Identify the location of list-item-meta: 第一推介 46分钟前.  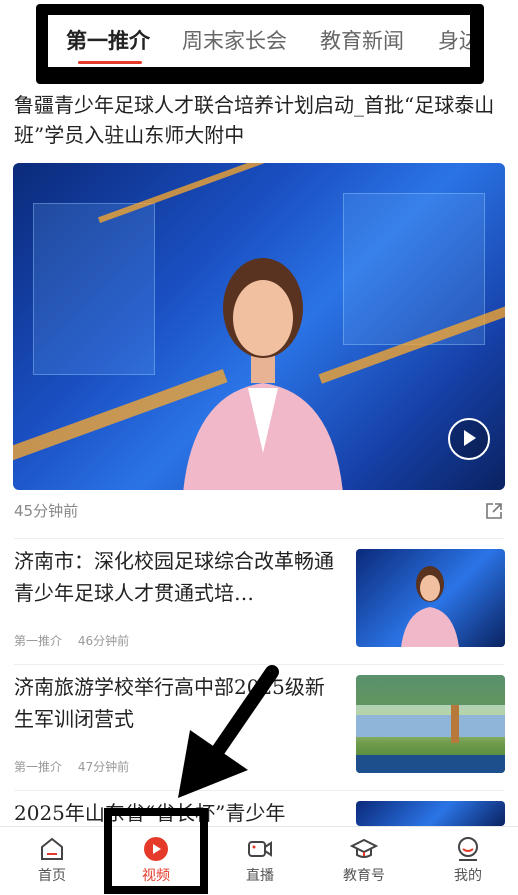
(77, 640).